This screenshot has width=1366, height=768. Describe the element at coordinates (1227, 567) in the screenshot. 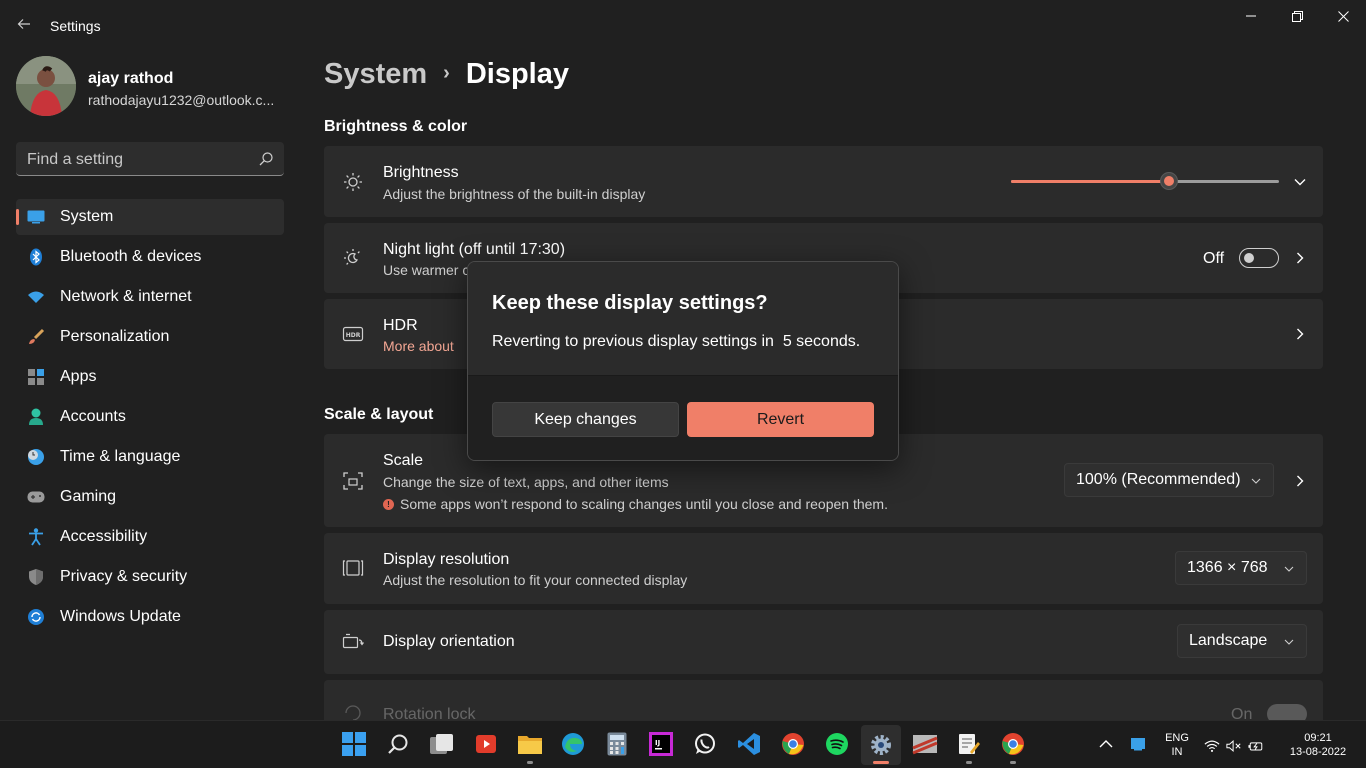

I see `resolution-dropdown-value: 1366 × 768` at that location.